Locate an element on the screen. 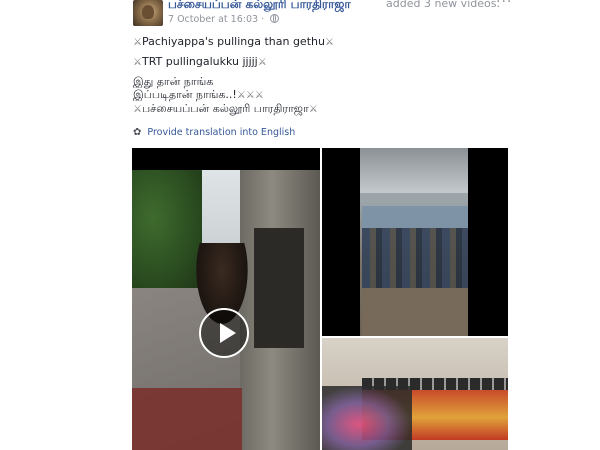  post-meta: 7 October at 16:03 · is located at coordinates (224, 19).